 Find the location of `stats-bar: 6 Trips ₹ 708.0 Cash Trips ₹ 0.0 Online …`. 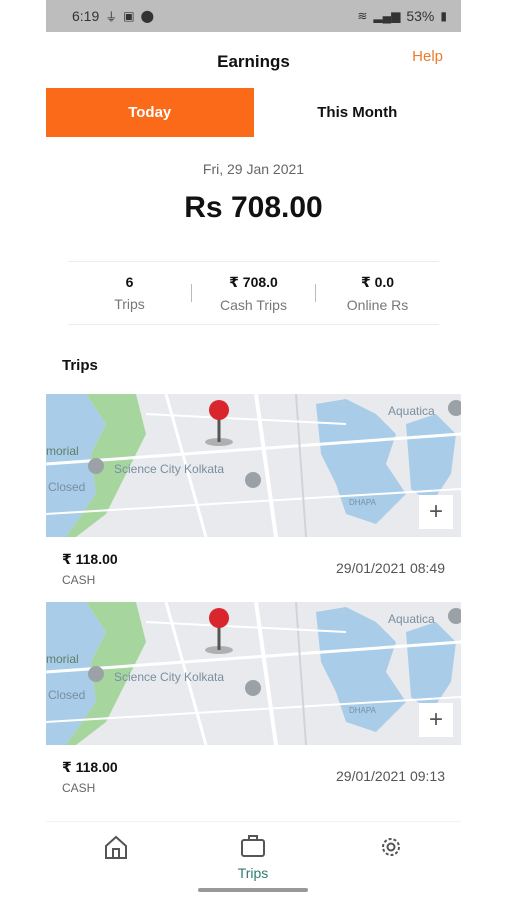

stats-bar: 6 Trips ₹ 708.0 Cash Trips ₹ 0.0 Online … is located at coordinates (253, 293).